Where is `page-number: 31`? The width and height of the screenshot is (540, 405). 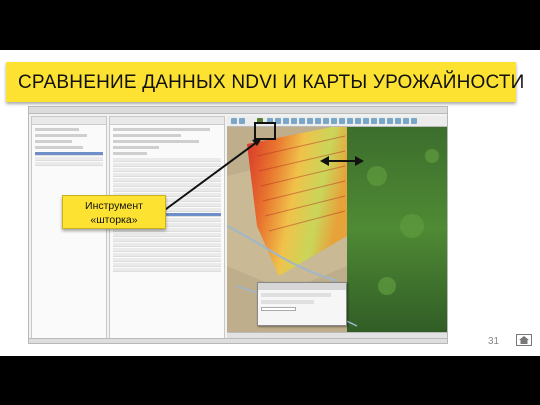
page-number: 31 is located at coordinates (494, 341).